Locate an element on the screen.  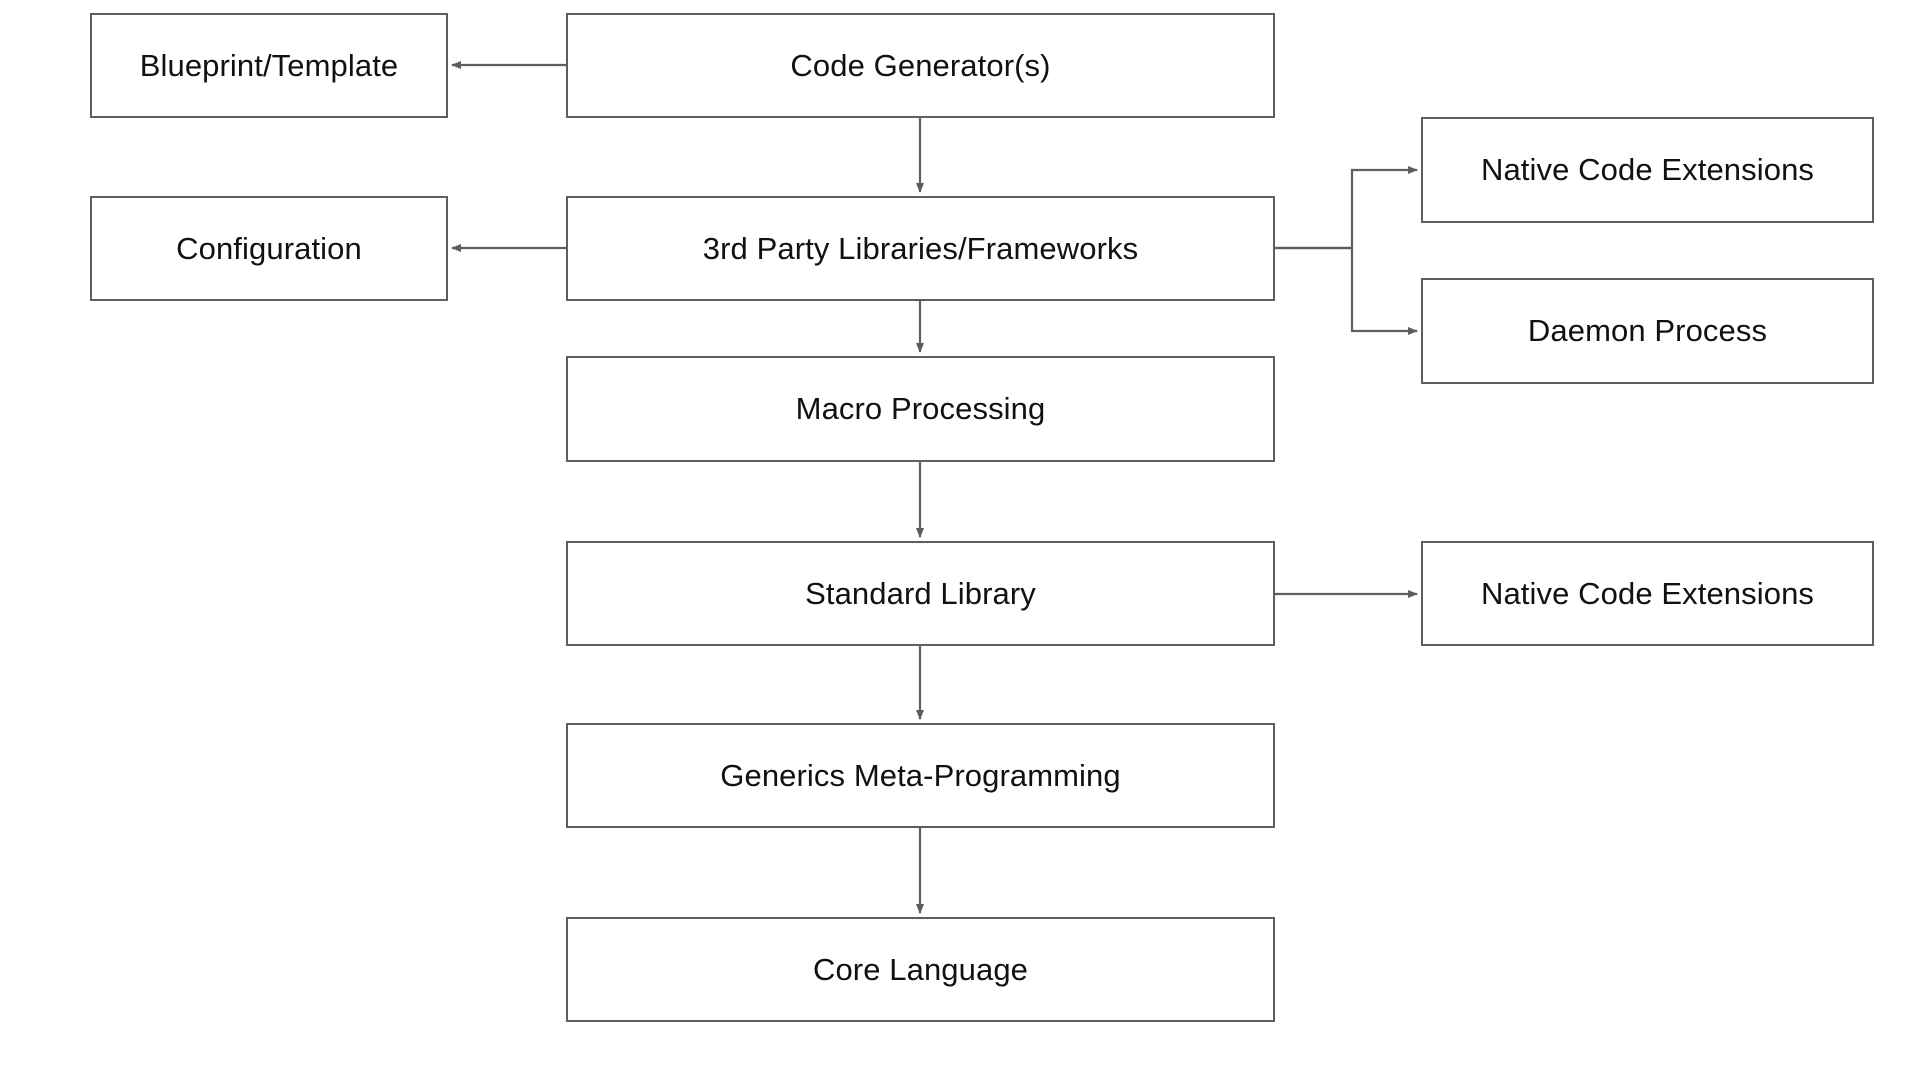
node-macro-processing: Macro Processing is located at coordinates (920, 409).